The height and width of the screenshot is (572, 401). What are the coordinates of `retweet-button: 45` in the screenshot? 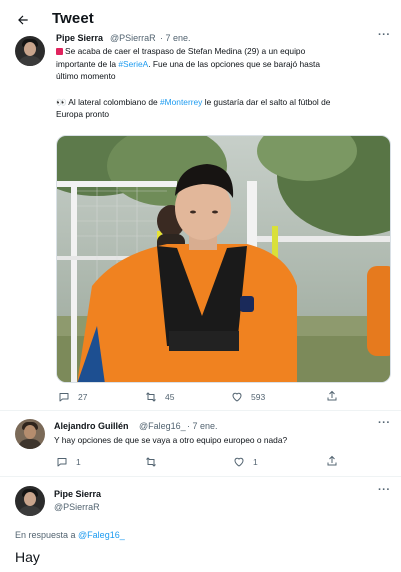 It's located at (159, 397).